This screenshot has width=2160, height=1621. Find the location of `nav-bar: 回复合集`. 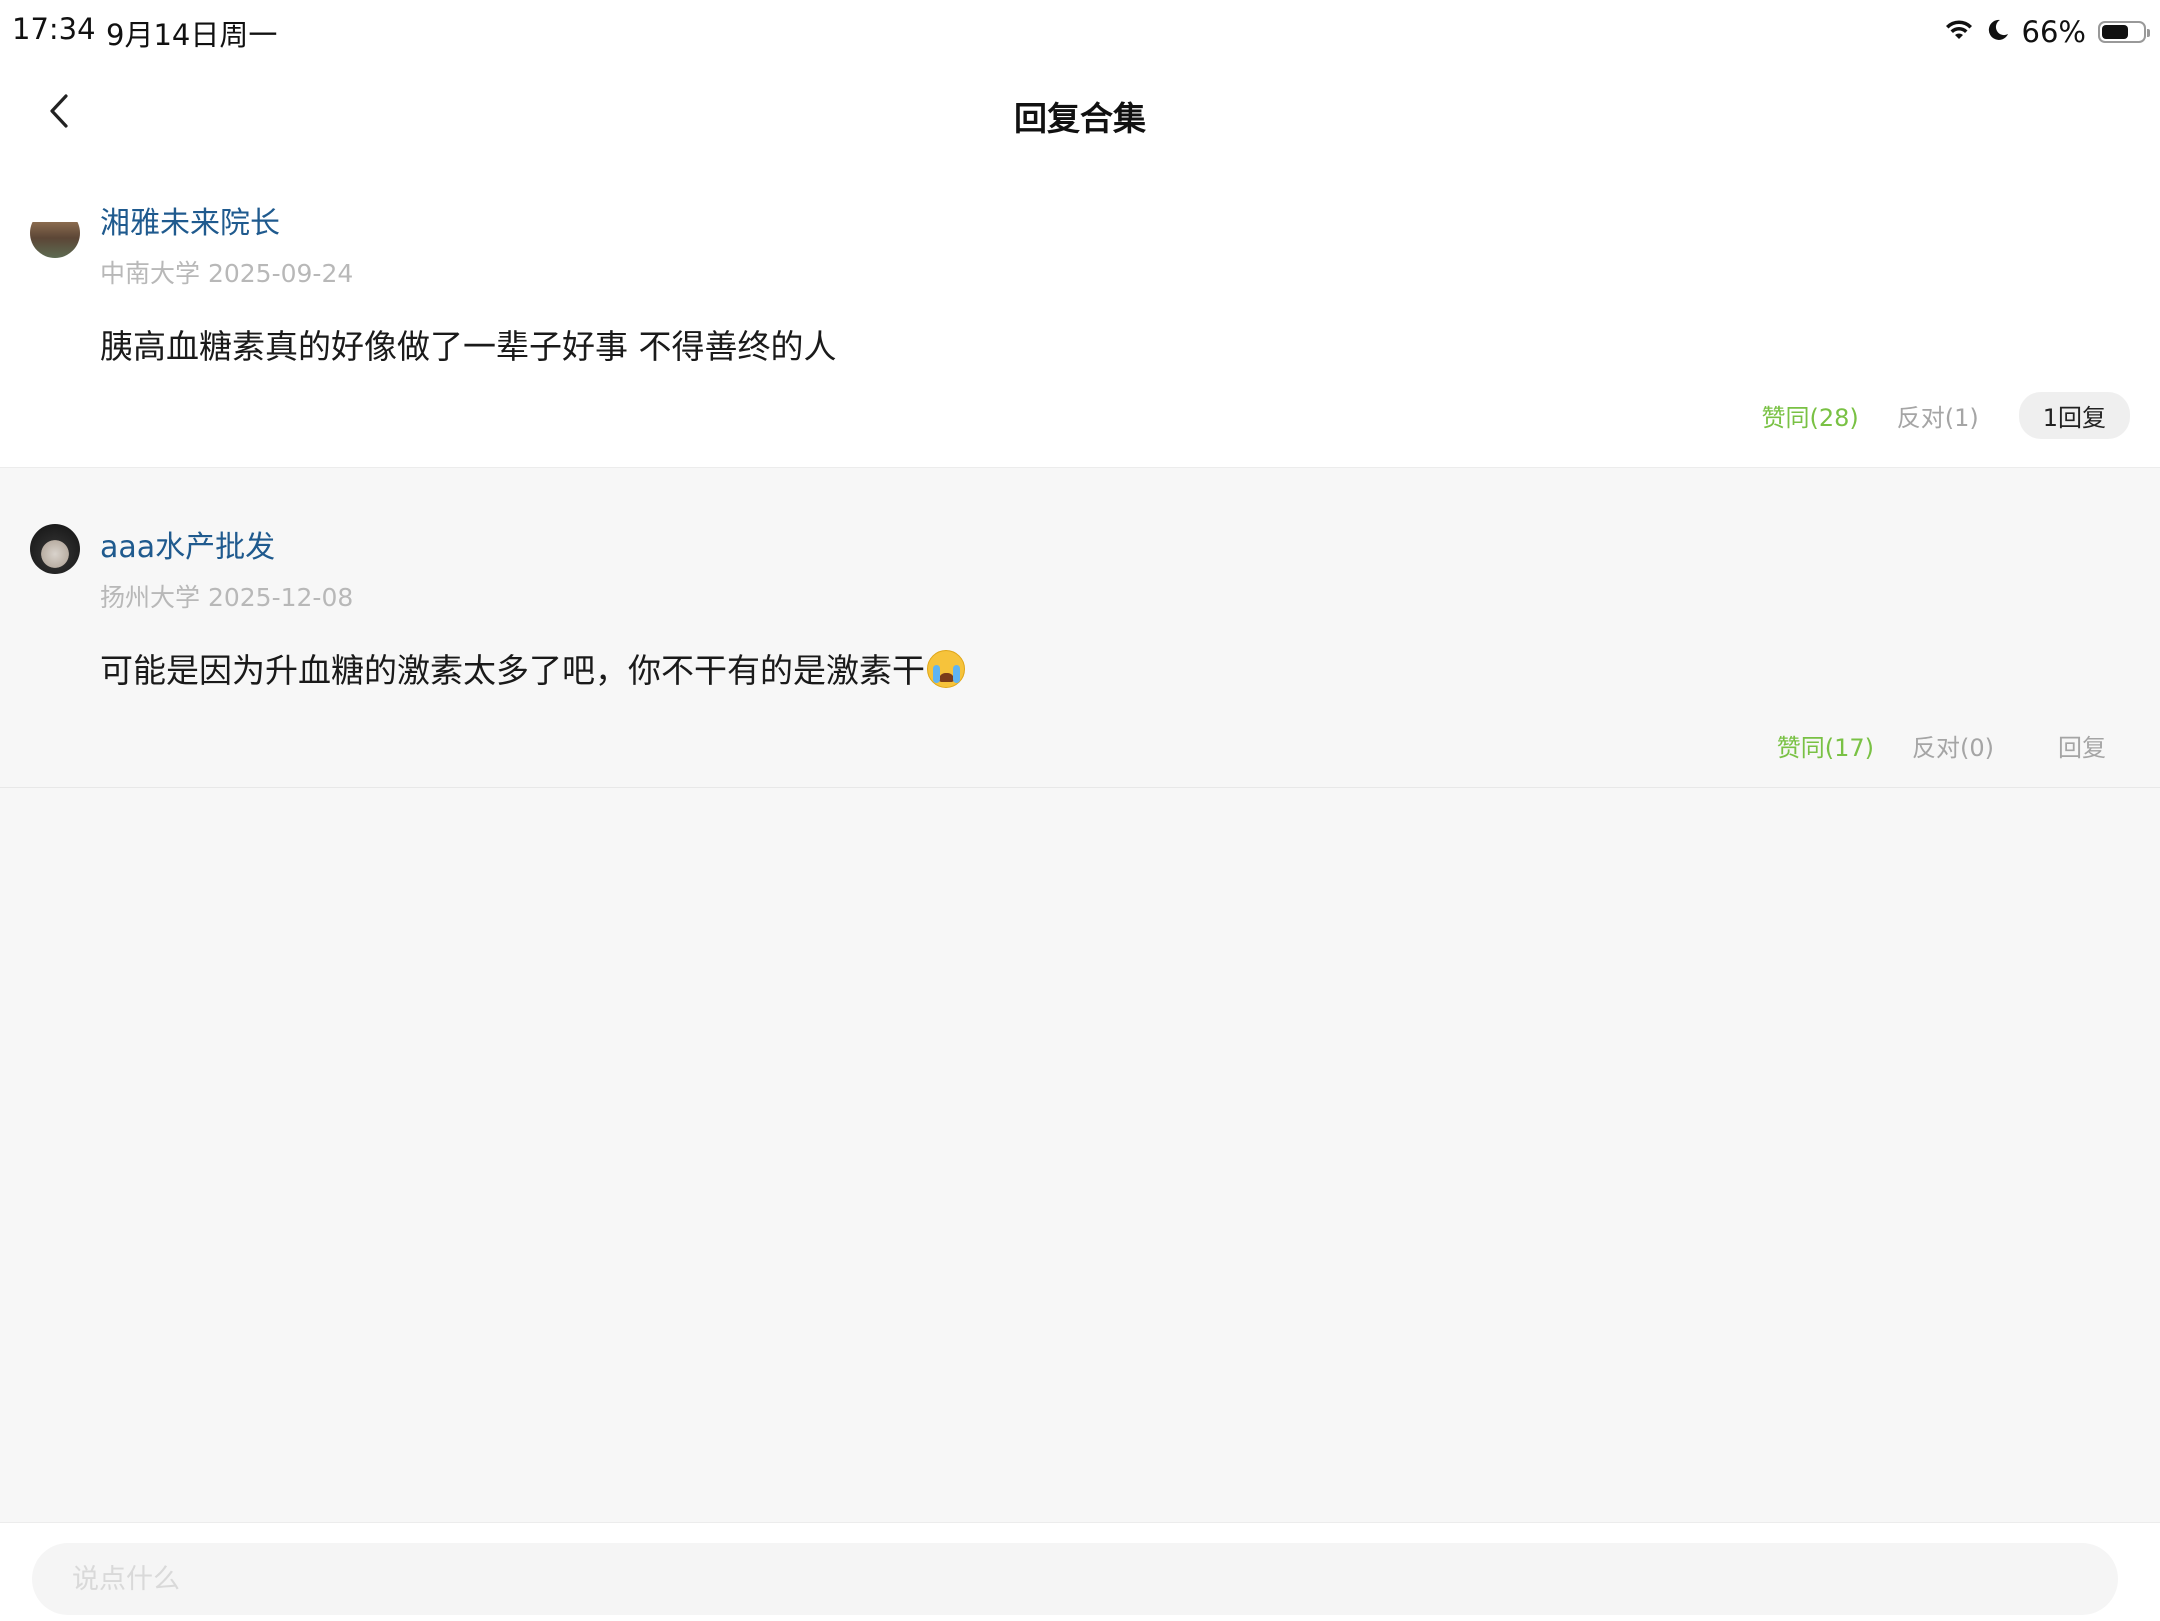

nav-bar: 回复合集 is located at coordinates (1080, 115).